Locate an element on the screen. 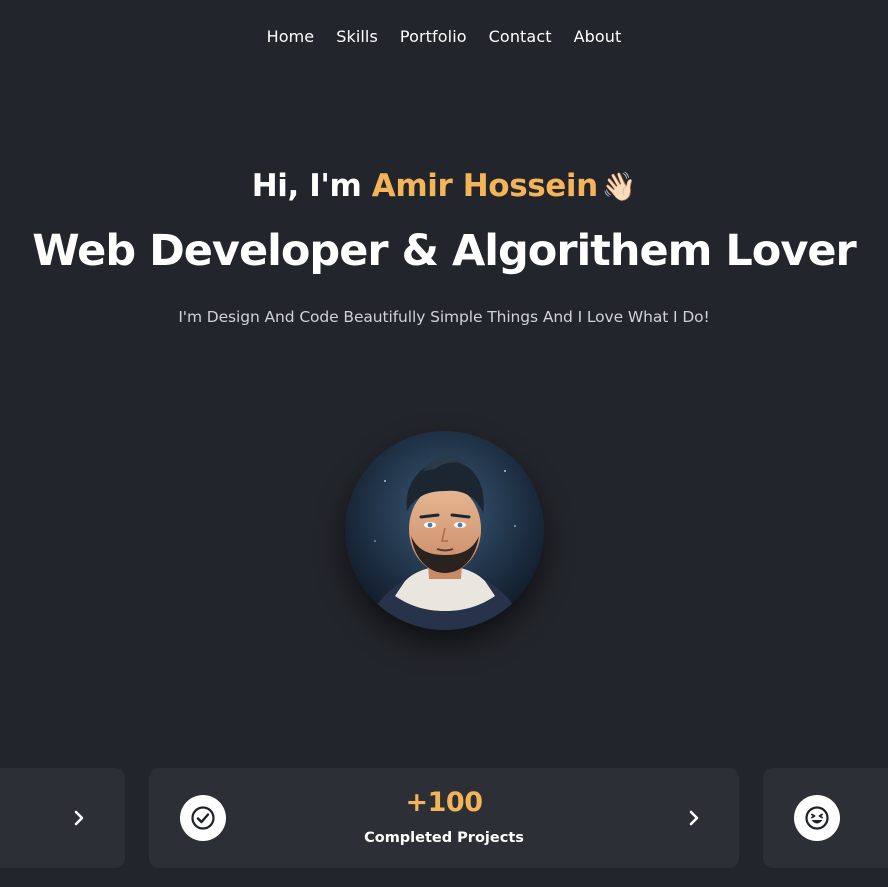 The height and width of the screenshot is (887, 888). stat-value: +100 is located at coordinates (444, 802).